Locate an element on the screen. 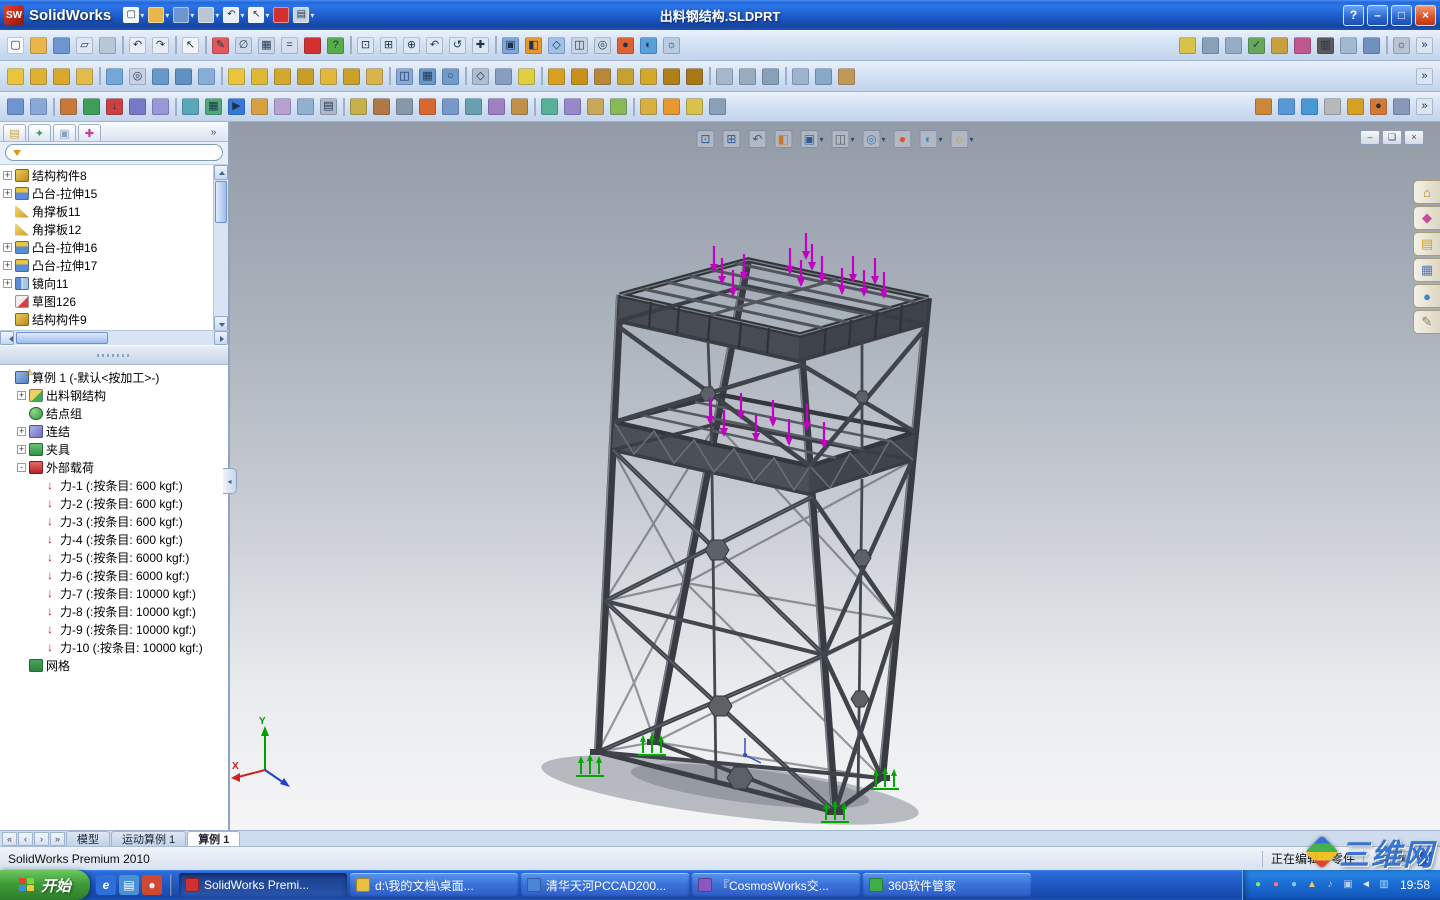  weld-bead-button is located at coordinates (671, 76).